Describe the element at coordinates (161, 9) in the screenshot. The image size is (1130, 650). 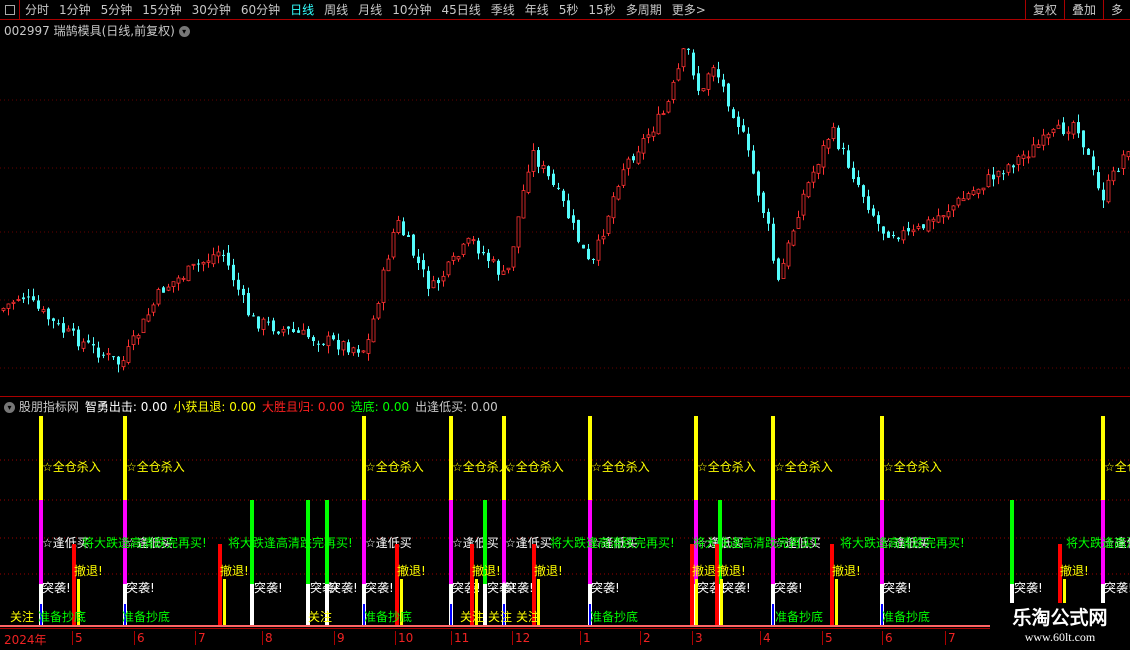
I see `period-tab: 15分钟` at that location.